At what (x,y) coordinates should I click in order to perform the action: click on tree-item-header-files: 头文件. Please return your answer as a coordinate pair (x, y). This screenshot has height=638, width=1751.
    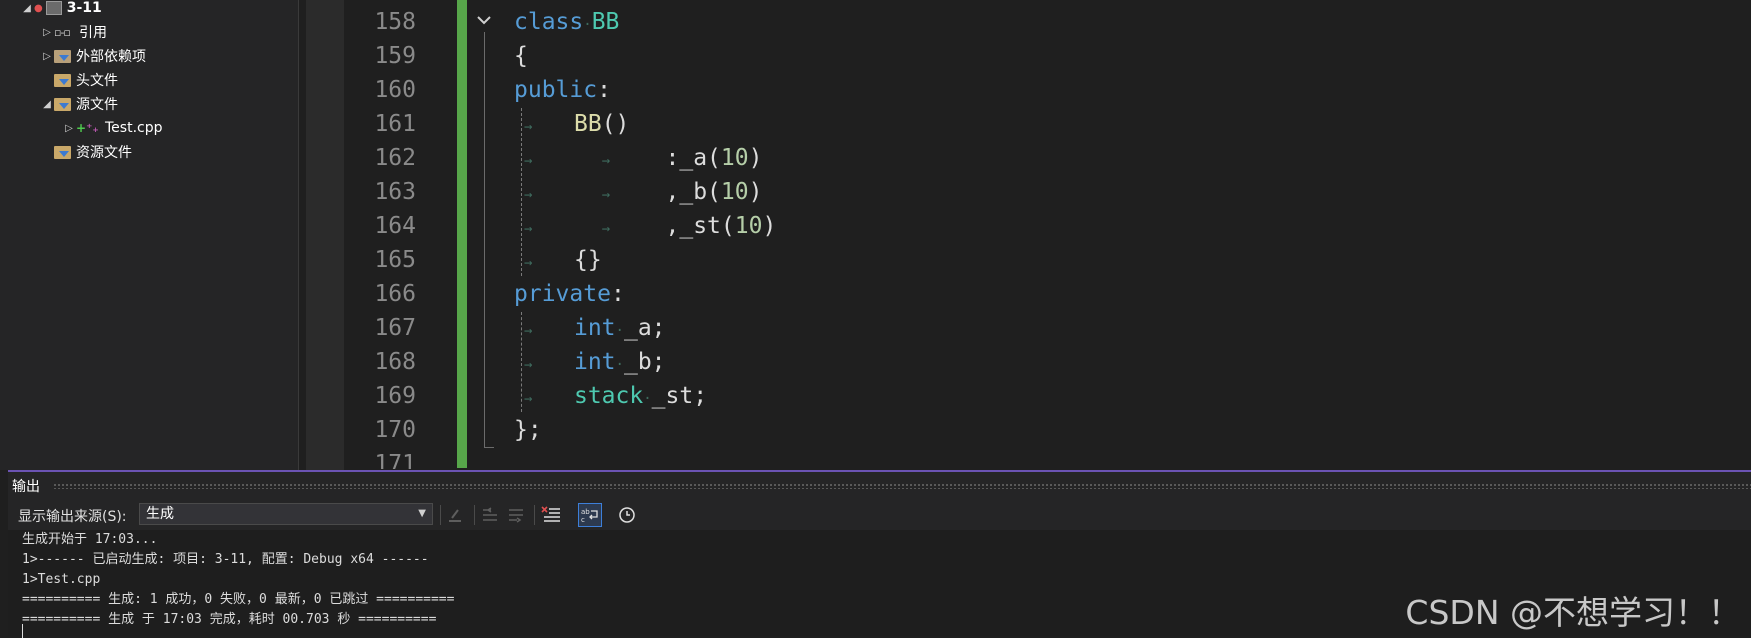
    Looking at the image, I should click on (86, 80).